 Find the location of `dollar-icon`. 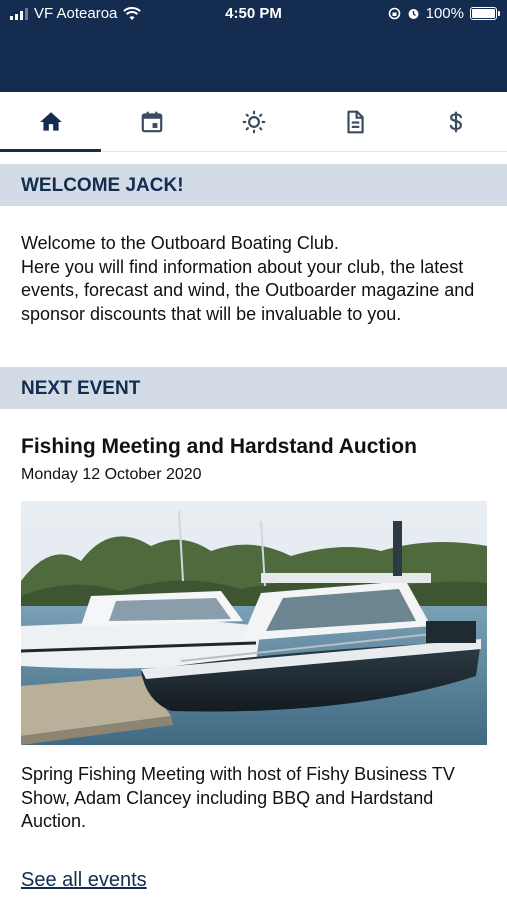

dollar-icon is located at coordinates (456, 121).